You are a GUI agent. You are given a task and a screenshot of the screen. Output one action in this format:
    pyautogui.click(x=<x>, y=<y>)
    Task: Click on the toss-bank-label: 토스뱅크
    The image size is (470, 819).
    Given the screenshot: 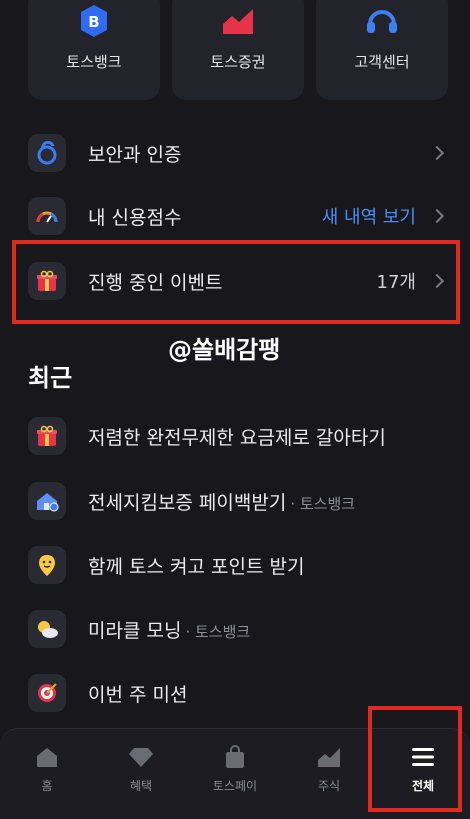 What is the action you would take?
    pyautogui.click(x=94, y=62)
    